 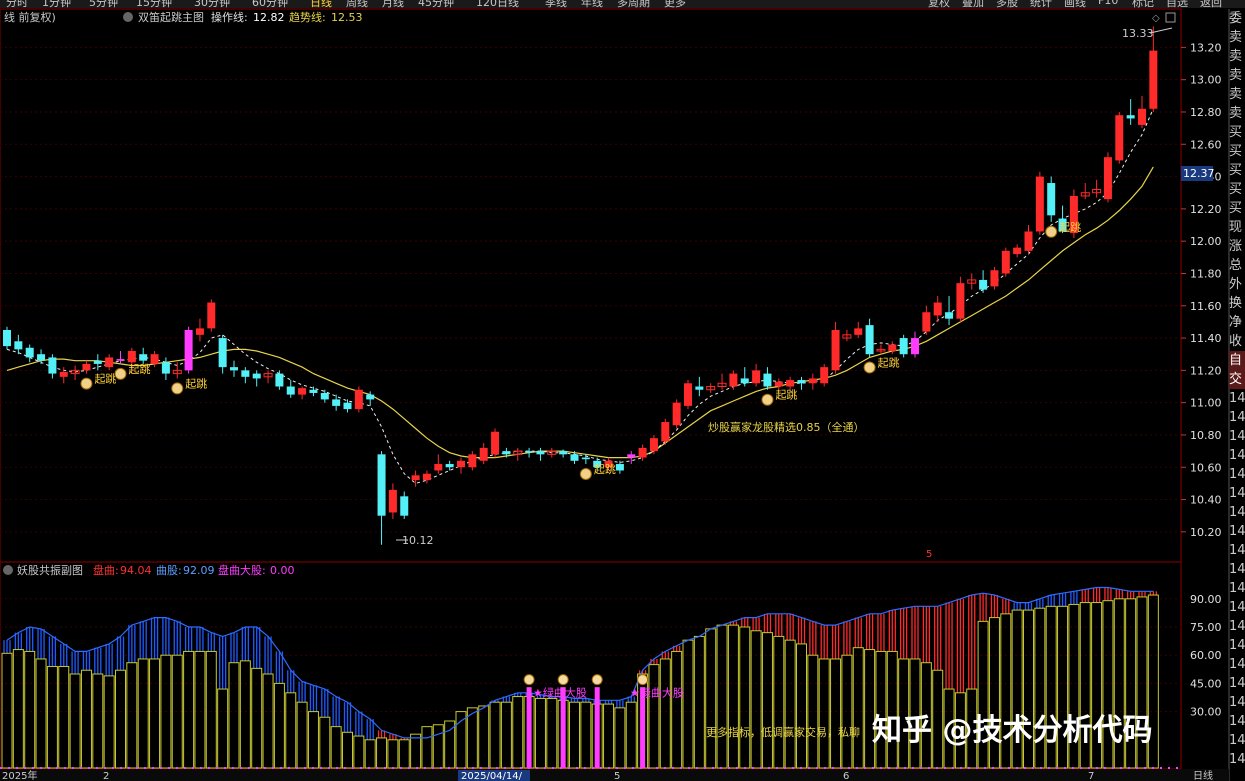 What do you see at coordinates (1237, 740) in the screenshot?
I see `sidebar-row-38: 14` at bounding box center [1237, 740].